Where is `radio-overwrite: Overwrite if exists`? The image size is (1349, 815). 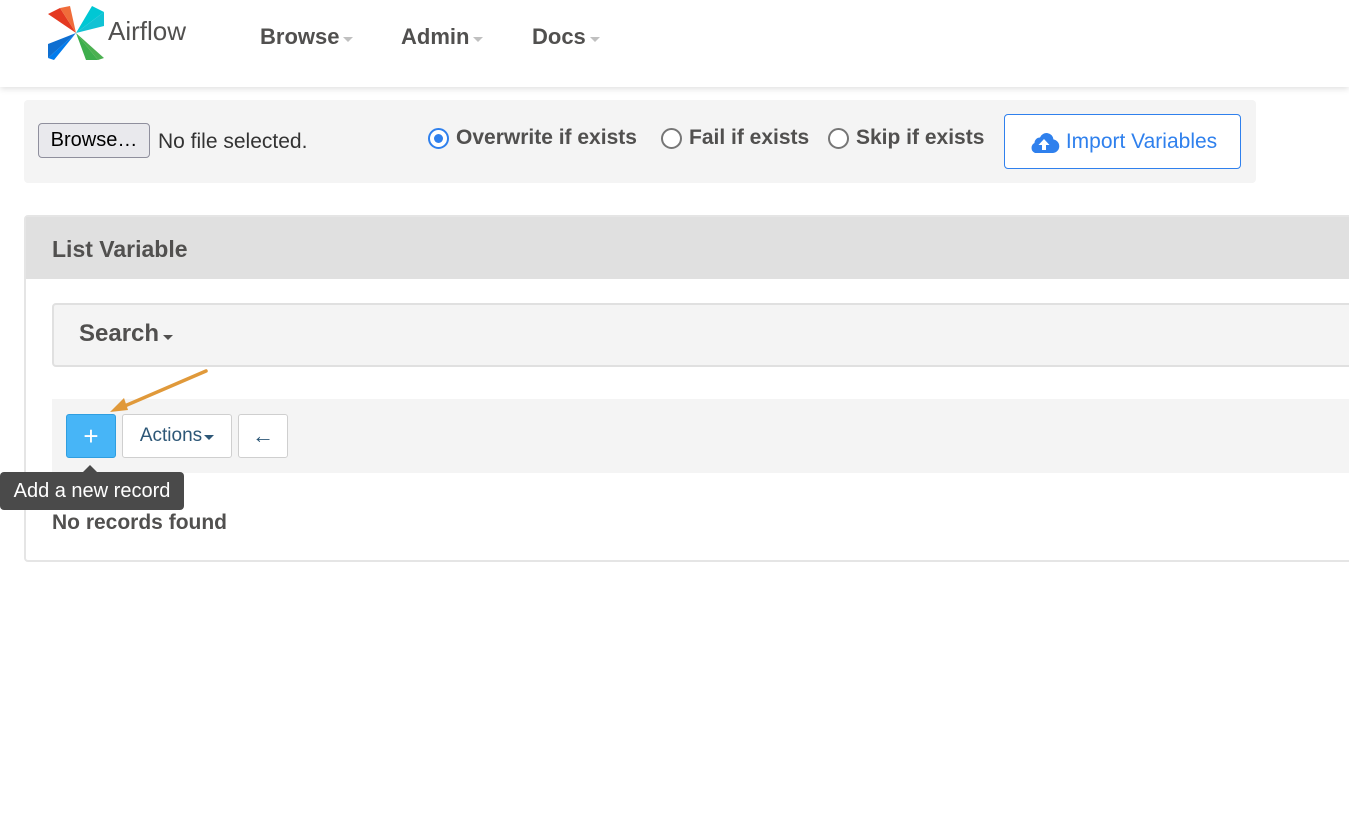
radio-overwrite: Overwrite if exists is located at coordinates (532, 138).